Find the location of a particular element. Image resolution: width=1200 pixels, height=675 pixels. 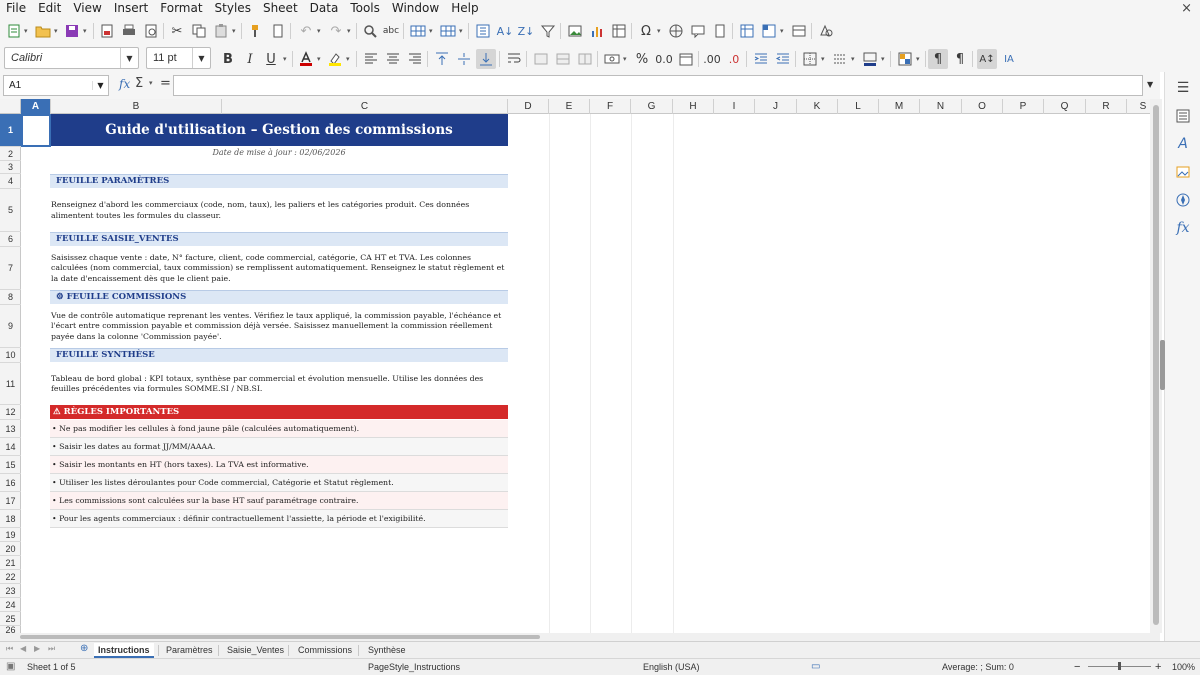

font-name-combo: Calibri ▼ is located at coordinates (71, 58).